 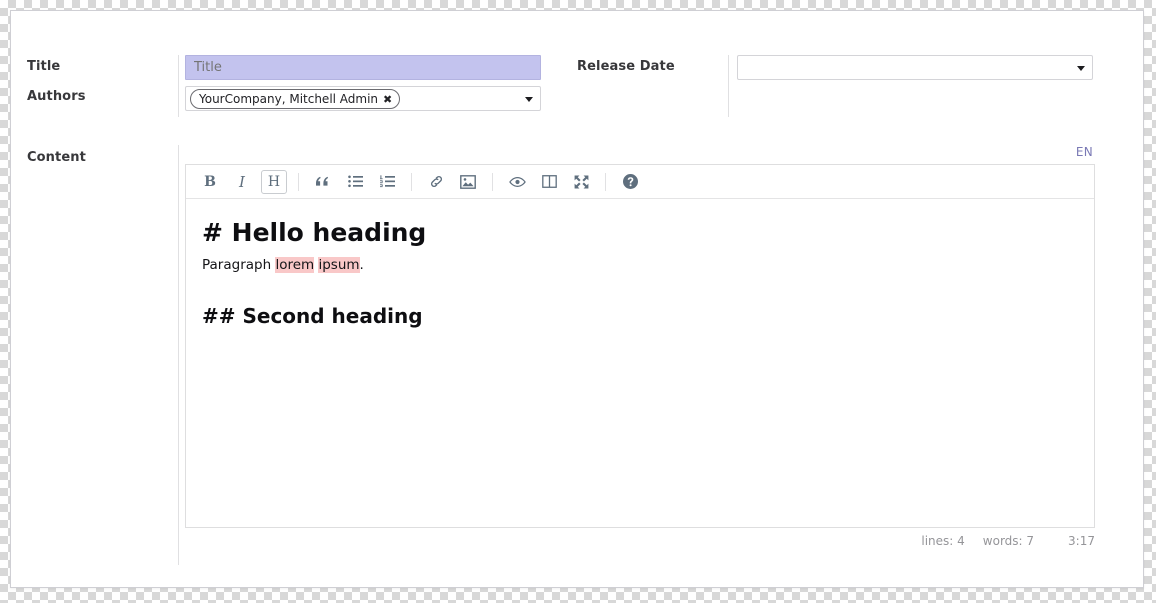 I want to click on paragraph-prefix: Paragraph, so click(x=239, y=265).